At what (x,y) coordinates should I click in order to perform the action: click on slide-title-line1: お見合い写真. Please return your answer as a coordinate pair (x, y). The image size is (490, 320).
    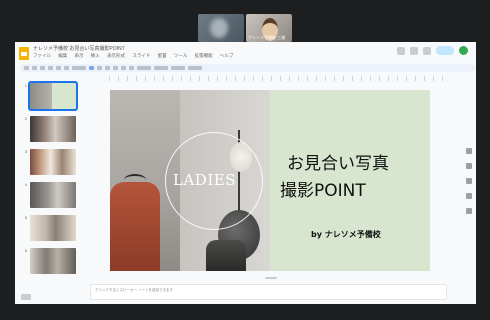
    Looking at the image, I should click on (338, 164).